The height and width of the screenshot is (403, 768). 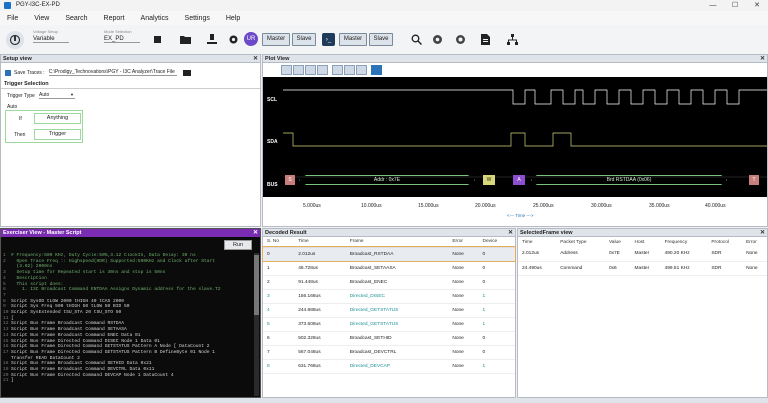 What do you see at coordinates (312, 206) in the screenshot?
I see `time-tick: 5.000us` at bounding box center [312, 206].